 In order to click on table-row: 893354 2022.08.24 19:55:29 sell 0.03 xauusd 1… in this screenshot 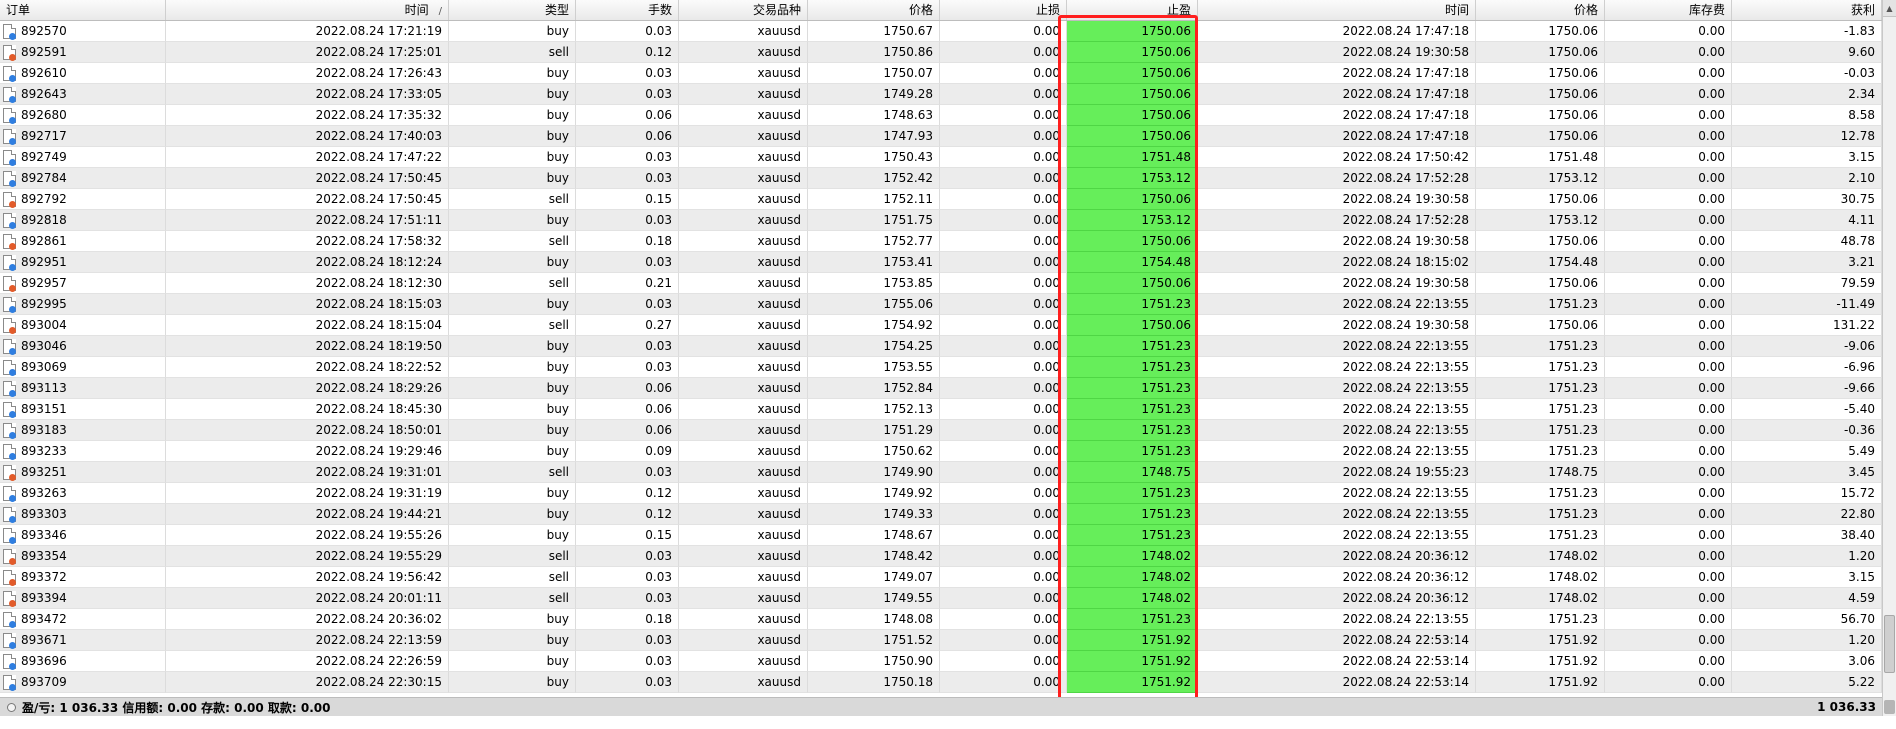, I will do `click(941, 556)`.